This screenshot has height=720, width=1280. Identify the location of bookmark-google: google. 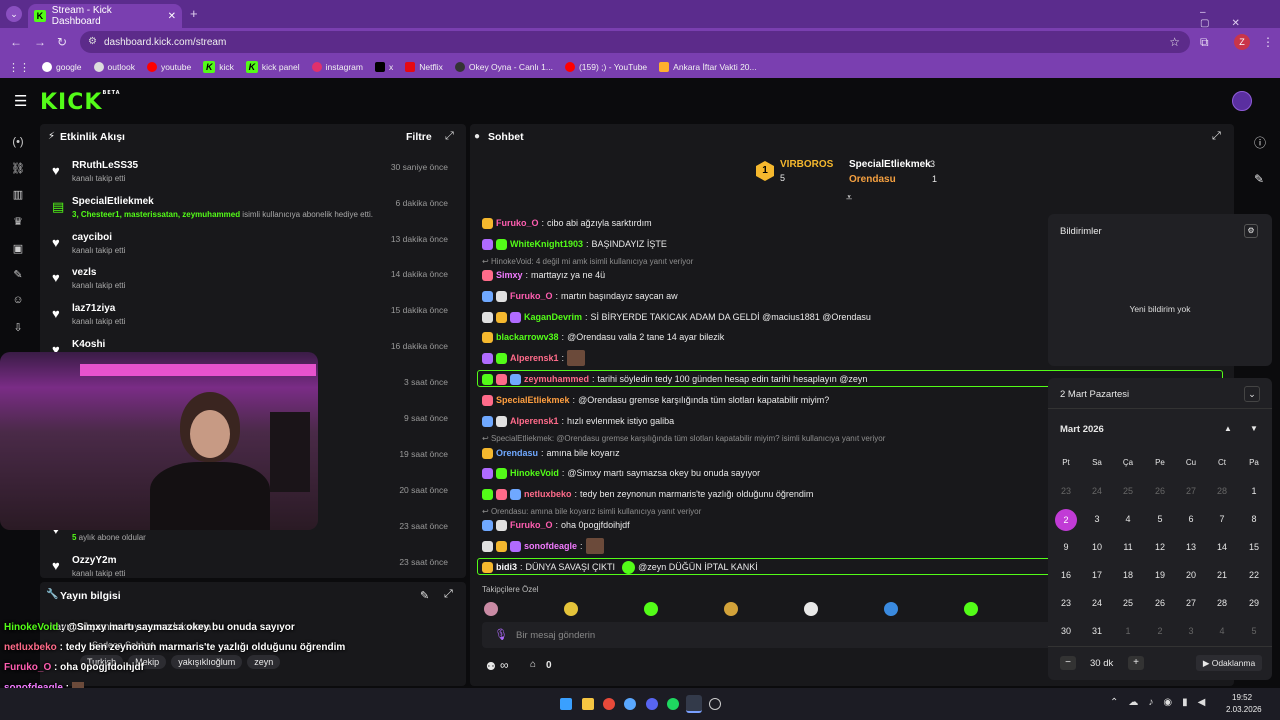
(62, 67).